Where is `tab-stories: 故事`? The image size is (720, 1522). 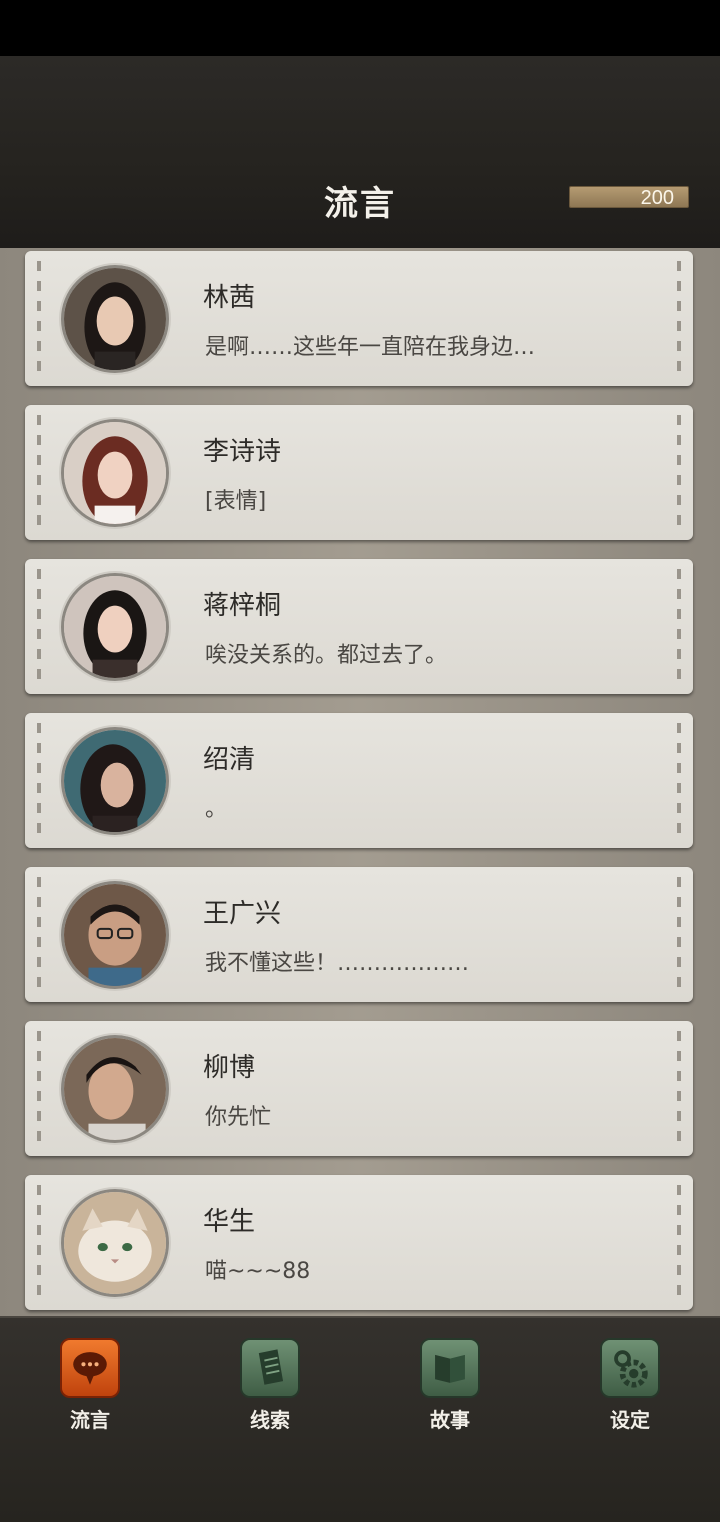 tab-stories: 故事 is located at coordinates (450, 1385).